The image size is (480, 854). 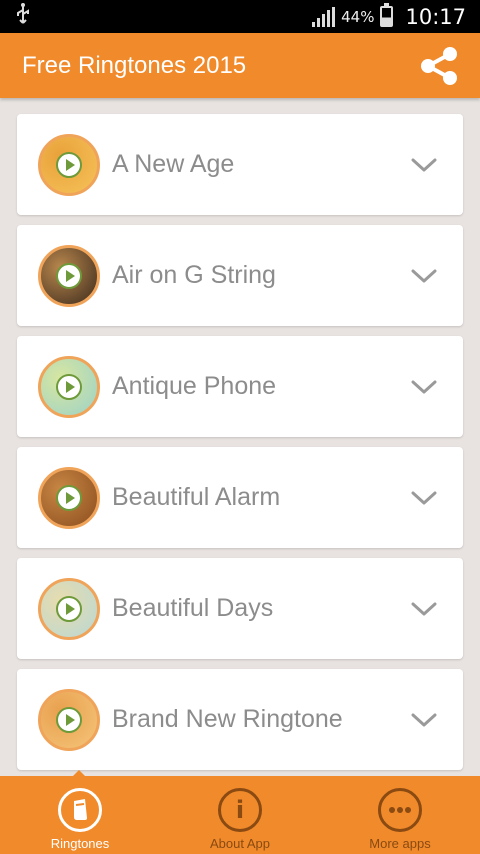 What do you see at coordinates (240, 810) in the screenshot?
I see `info-icon: i` at bounding box center [240, 810].